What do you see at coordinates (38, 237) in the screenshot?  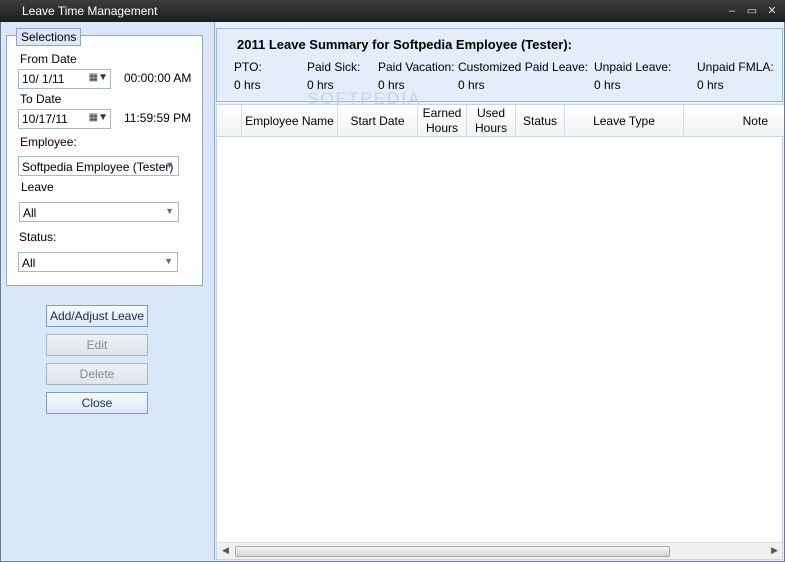 I see `status-label: Status:` at bounding box center [38, 237].